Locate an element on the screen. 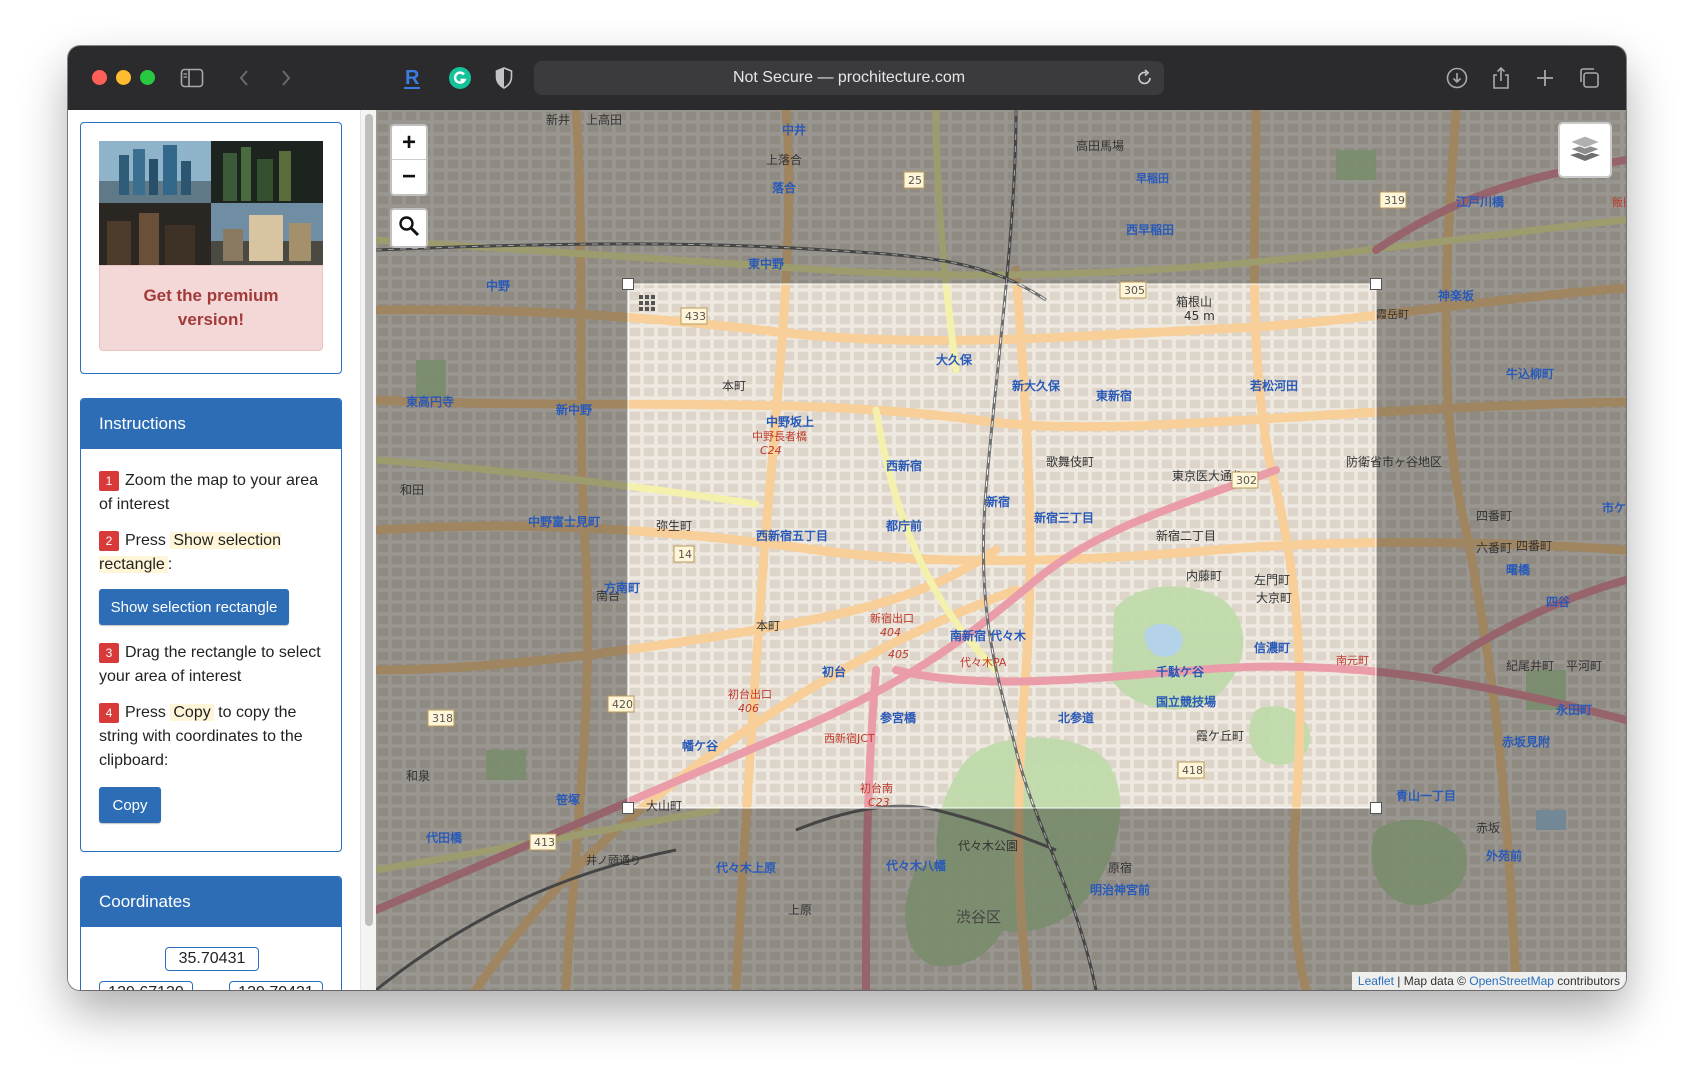 This screenshot has height=1080, width=1694. station-label: 東新宿 is located at coordinates (1114, 395).